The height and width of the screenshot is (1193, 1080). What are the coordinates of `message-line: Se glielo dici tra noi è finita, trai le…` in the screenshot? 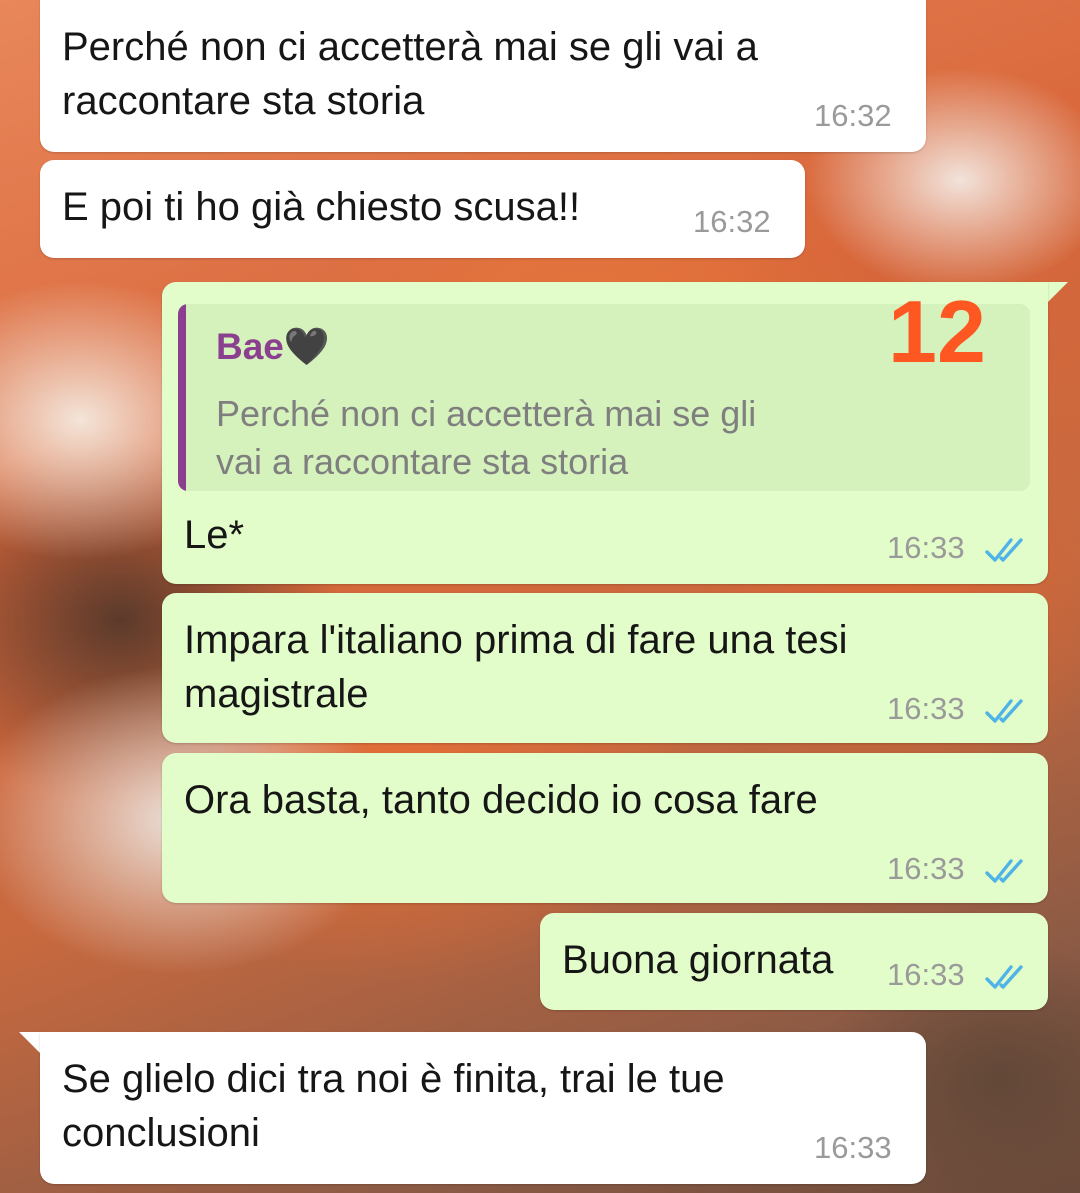 It's located at (393, 1079).